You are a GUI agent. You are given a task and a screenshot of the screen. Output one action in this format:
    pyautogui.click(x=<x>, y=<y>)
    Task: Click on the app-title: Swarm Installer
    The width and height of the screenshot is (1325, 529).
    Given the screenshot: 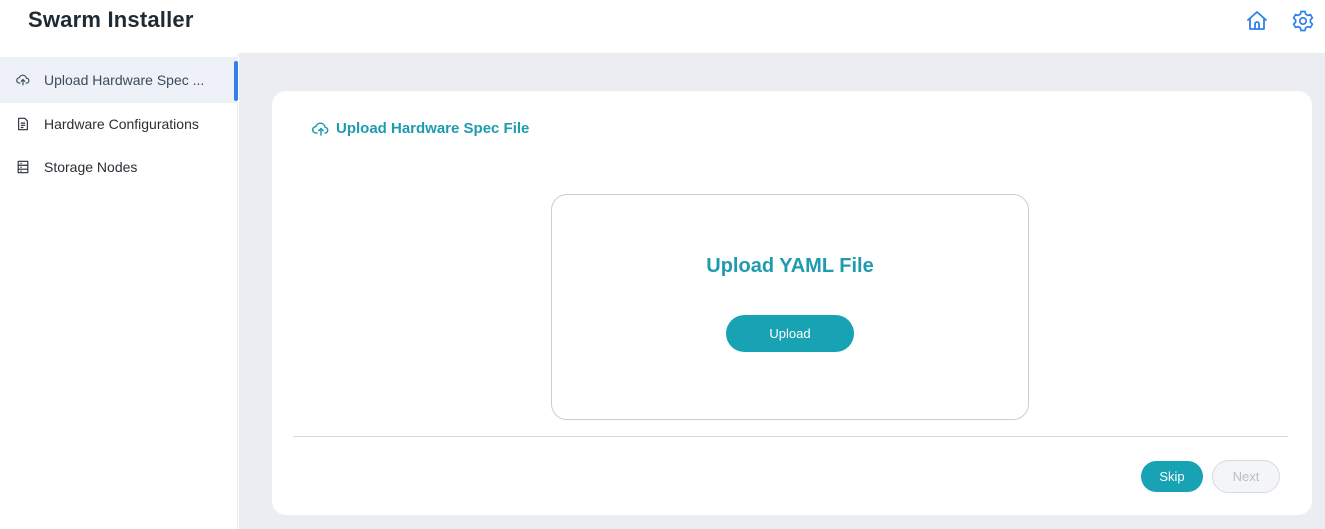 What is the action you would take?
    pyautogui.click(x=111, y=19)
    